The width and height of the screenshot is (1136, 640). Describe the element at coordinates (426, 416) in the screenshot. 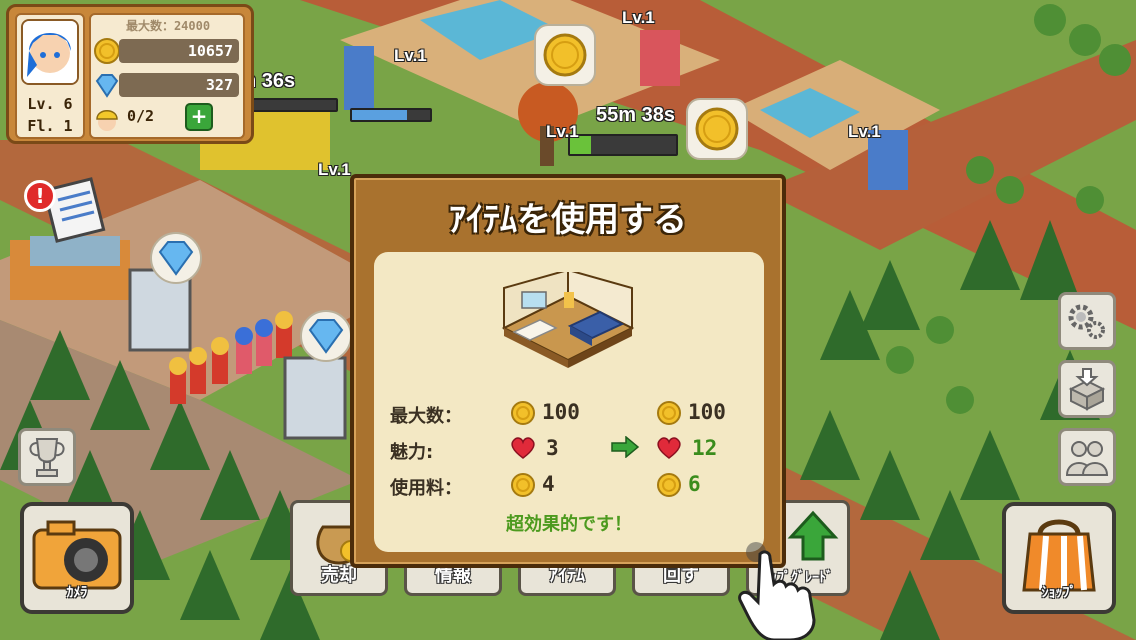

I see `row-label-max: 最大数：` at that location.